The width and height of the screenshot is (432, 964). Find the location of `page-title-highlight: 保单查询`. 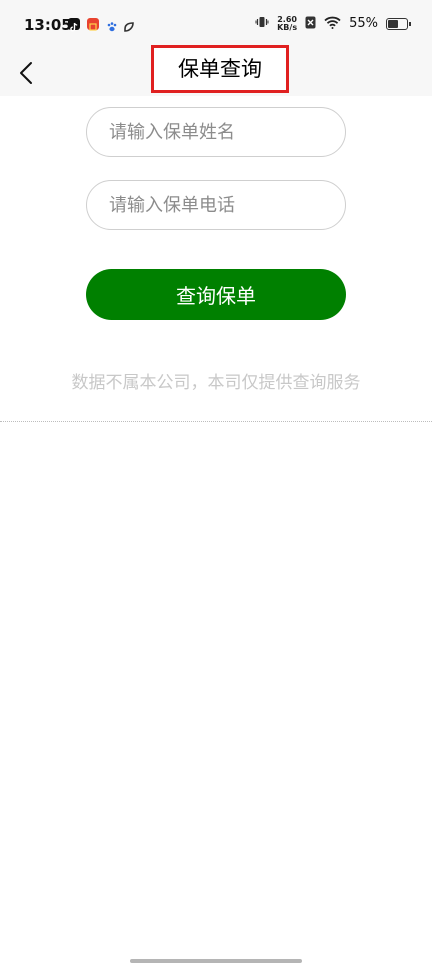

page-title-highlight: 保单查询 is located at coordinates (220, 69).